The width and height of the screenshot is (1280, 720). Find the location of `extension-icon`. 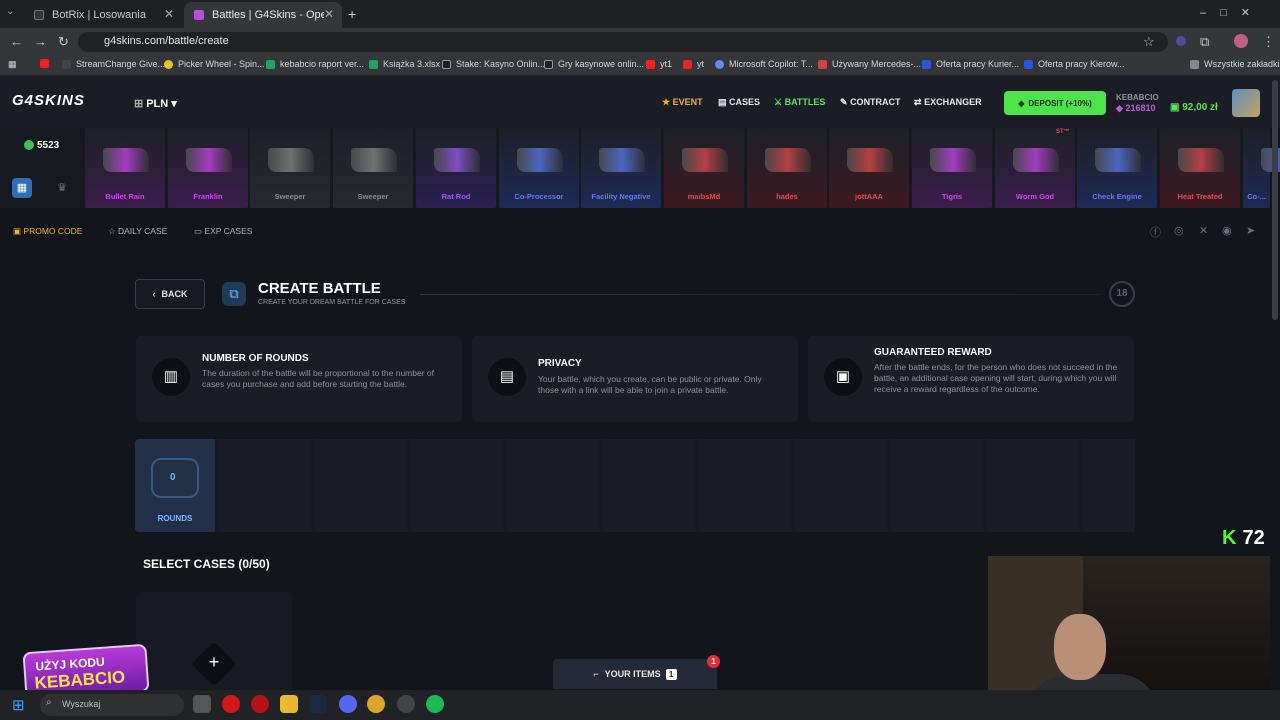

extension-icon is located at coordinates (1181, 41).